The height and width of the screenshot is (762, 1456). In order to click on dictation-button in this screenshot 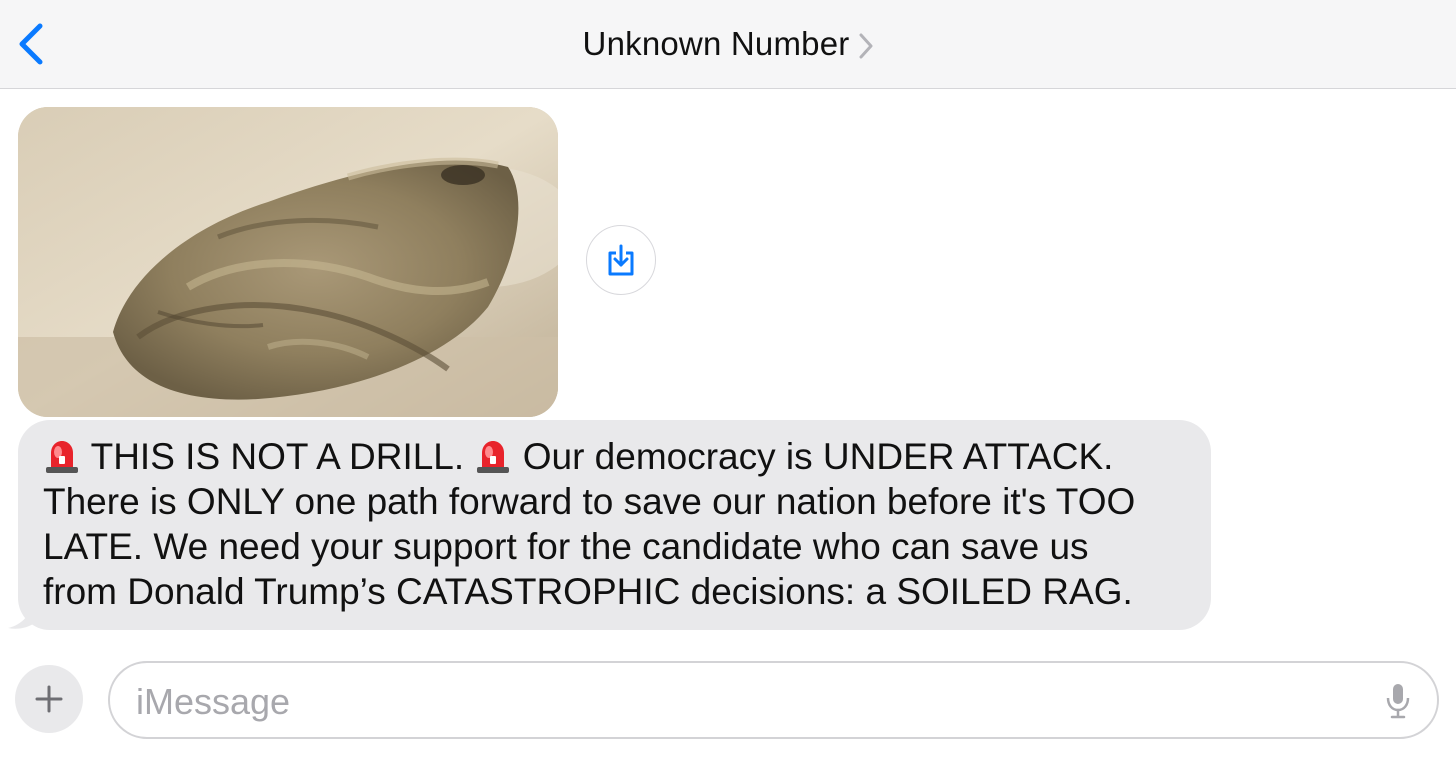, I will do `click(1398, 703)`.